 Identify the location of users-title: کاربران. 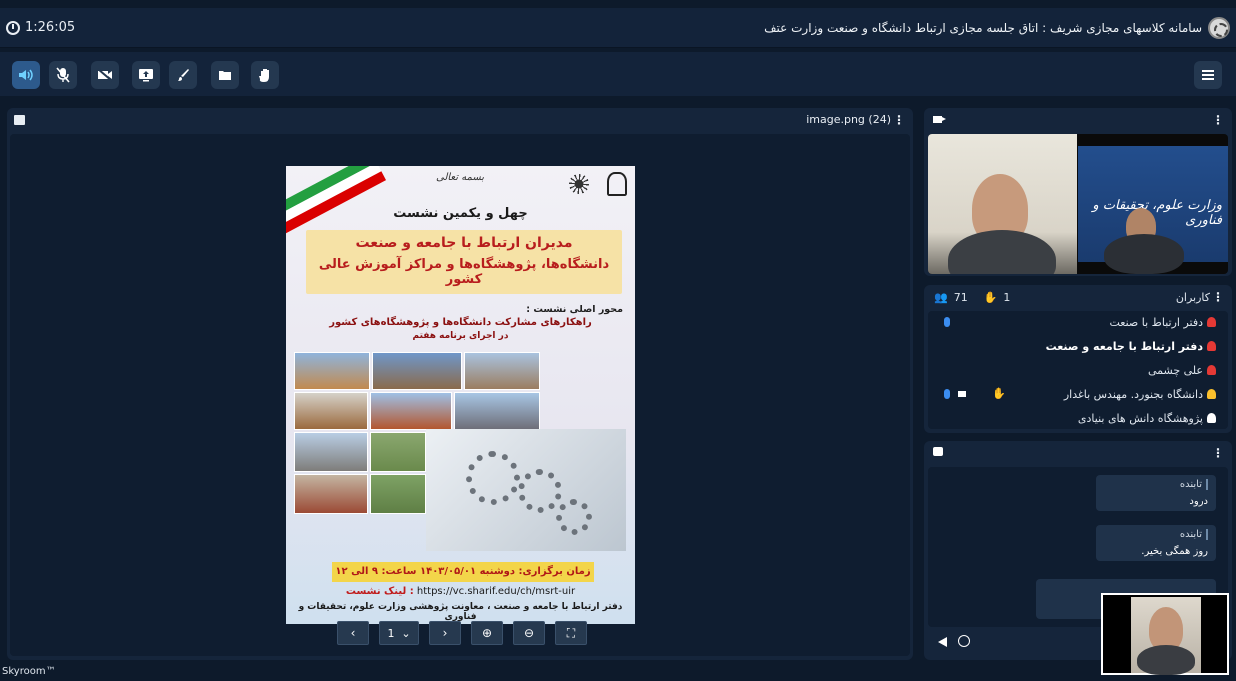
(1192, 297).